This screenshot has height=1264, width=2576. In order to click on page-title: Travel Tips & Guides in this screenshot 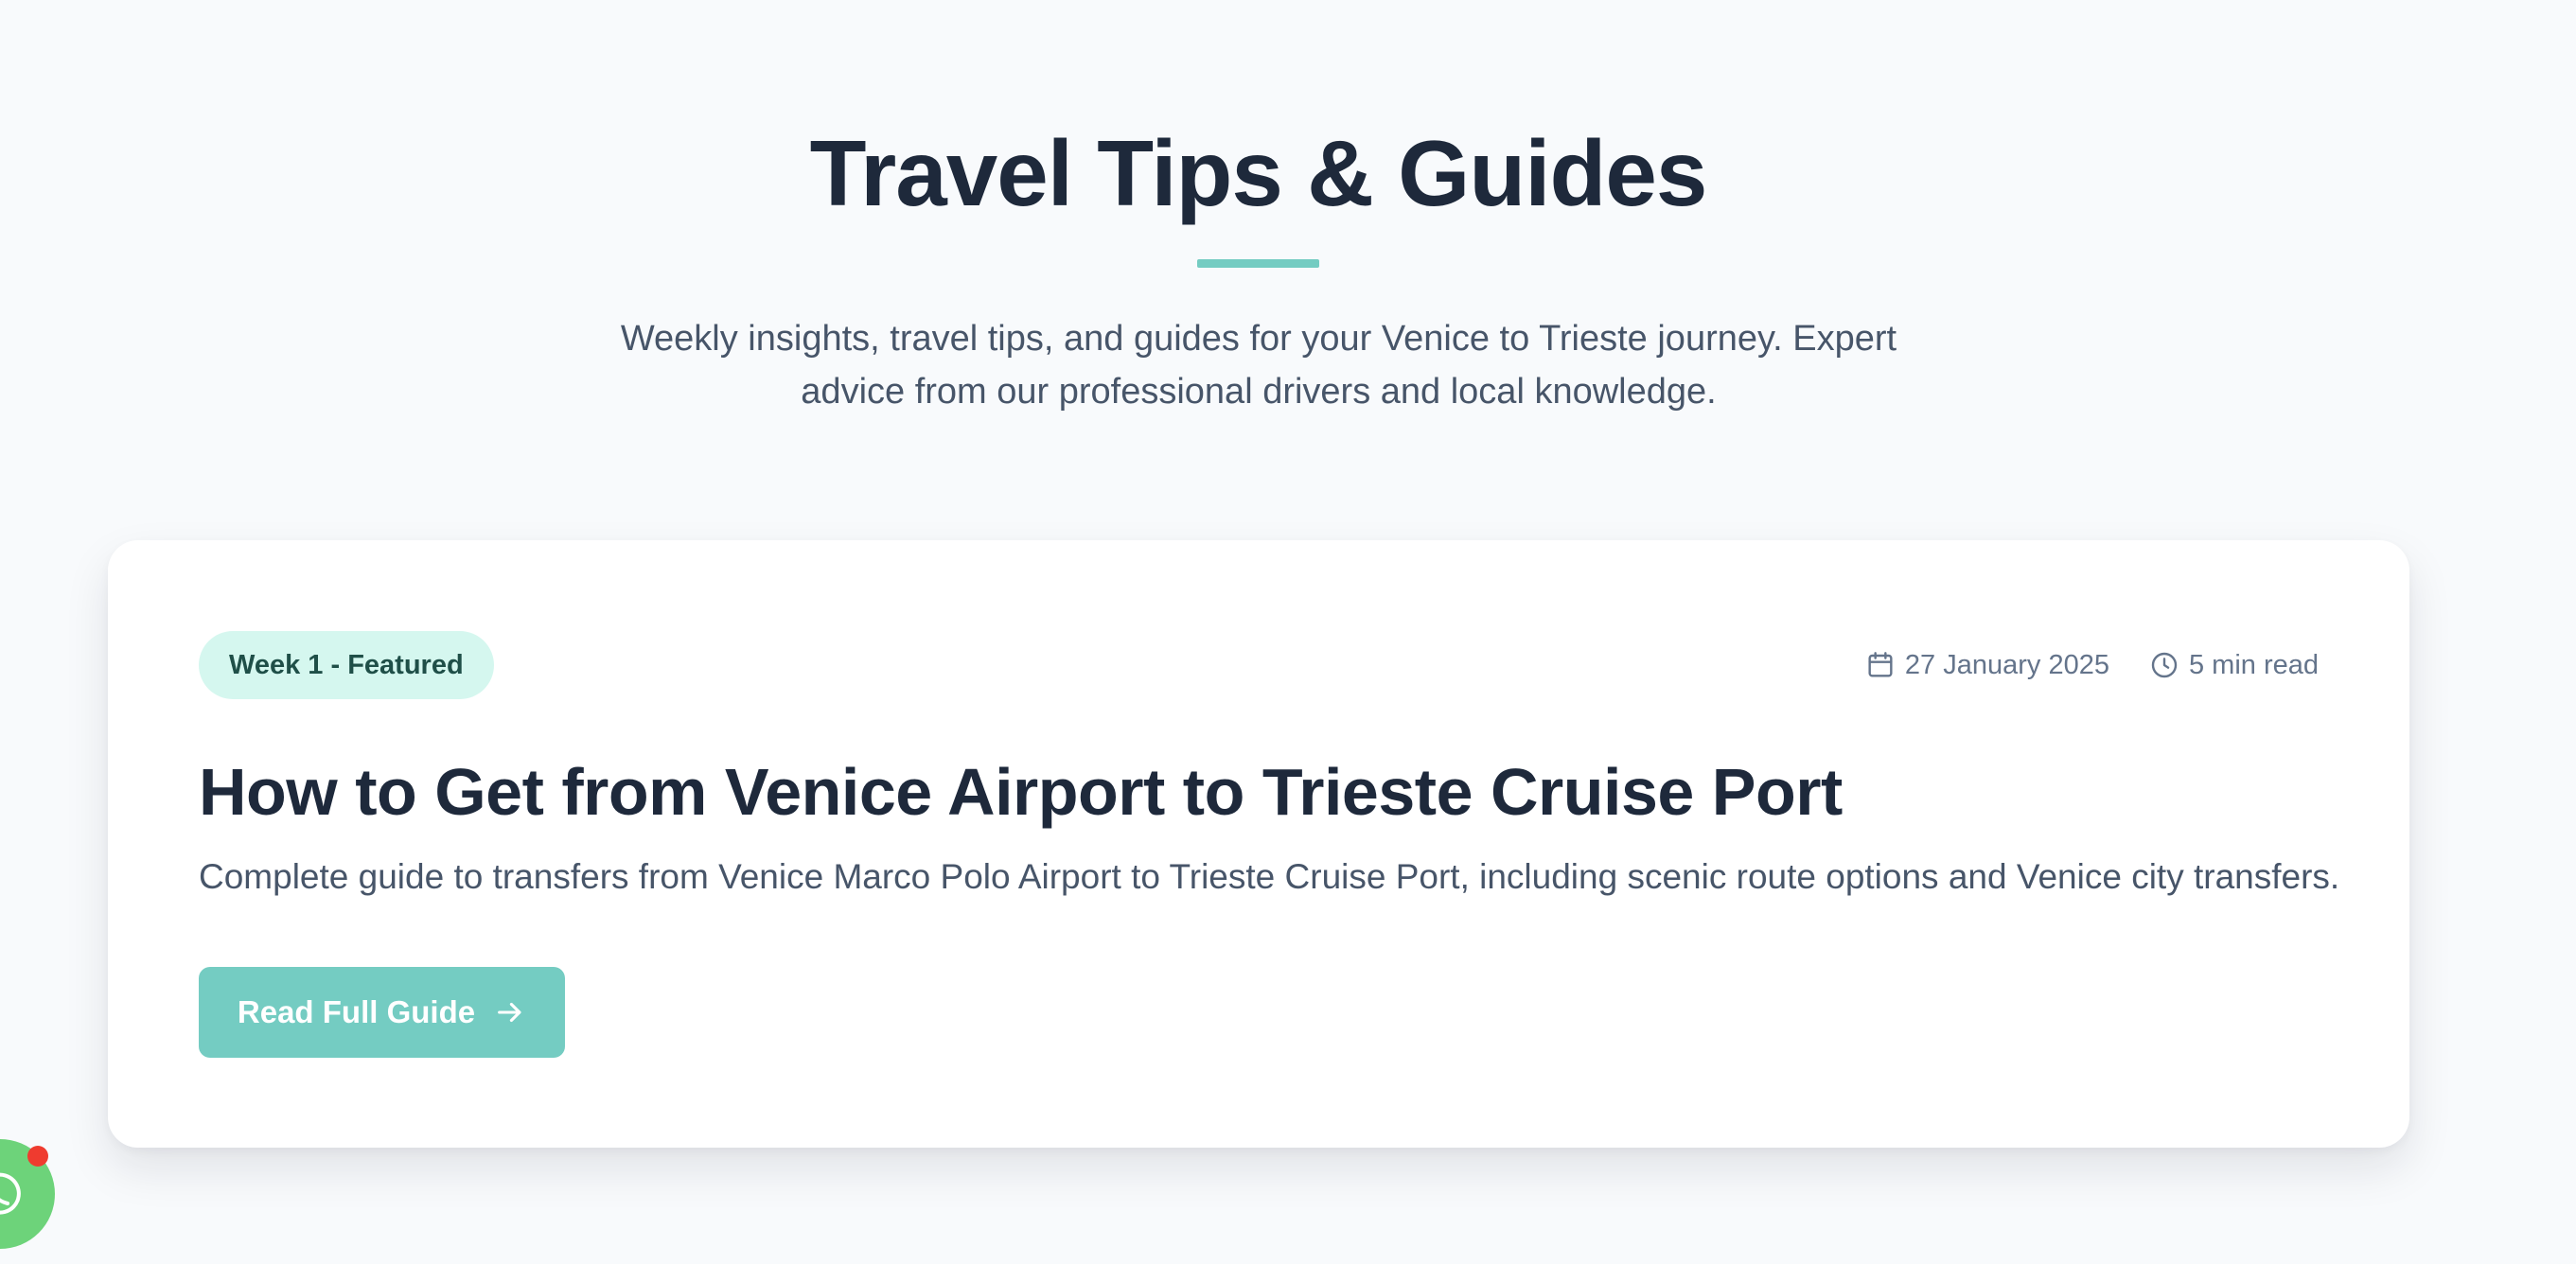, I will do `click(1258, 173)`.